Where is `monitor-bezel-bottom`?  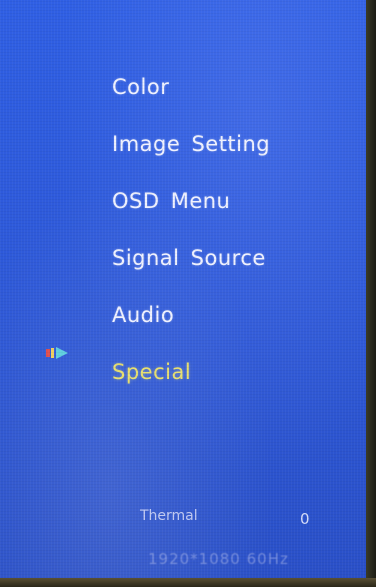 monitor-bezel-bottom is located at coordinates (188, 582).